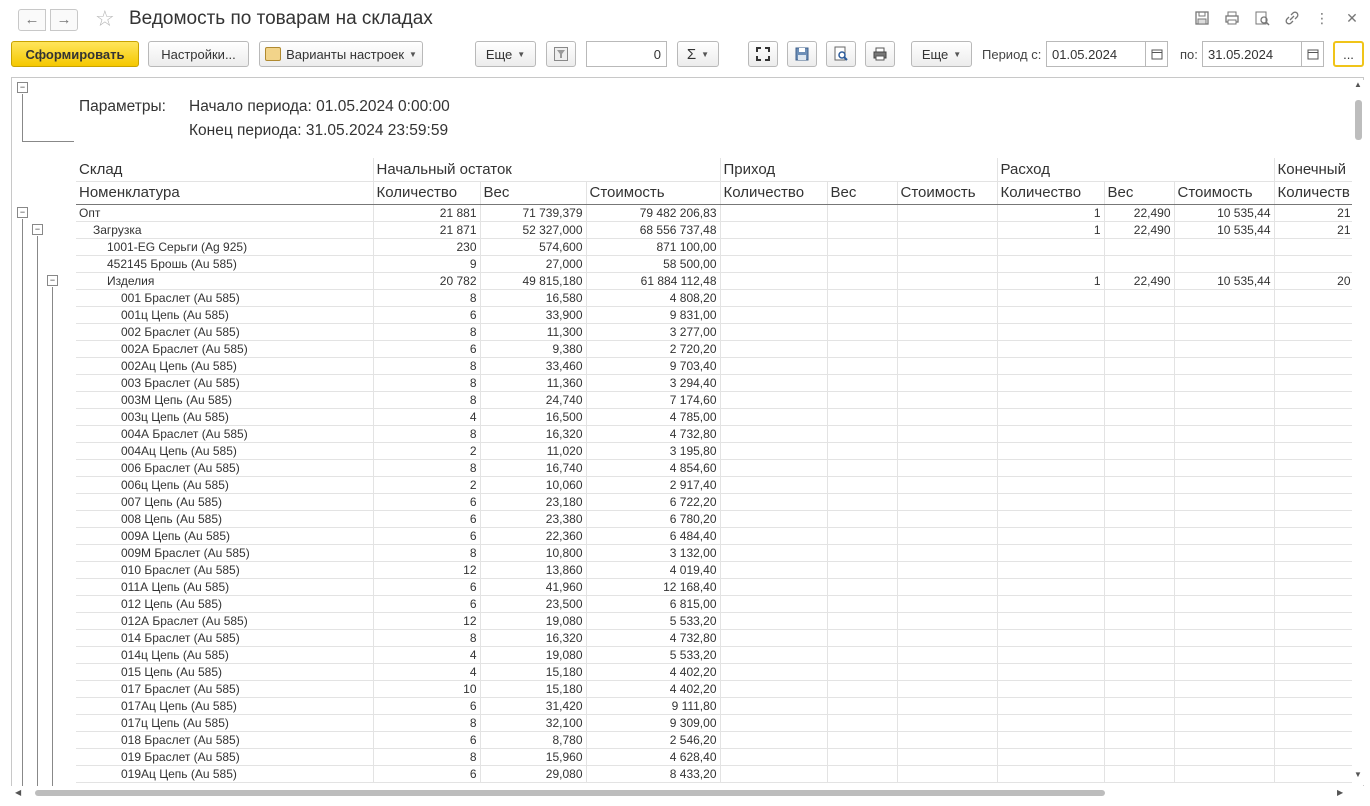 This screenshot has width=1370, height=806. I want to click on close-icon: ✕, so click(1352, 18).